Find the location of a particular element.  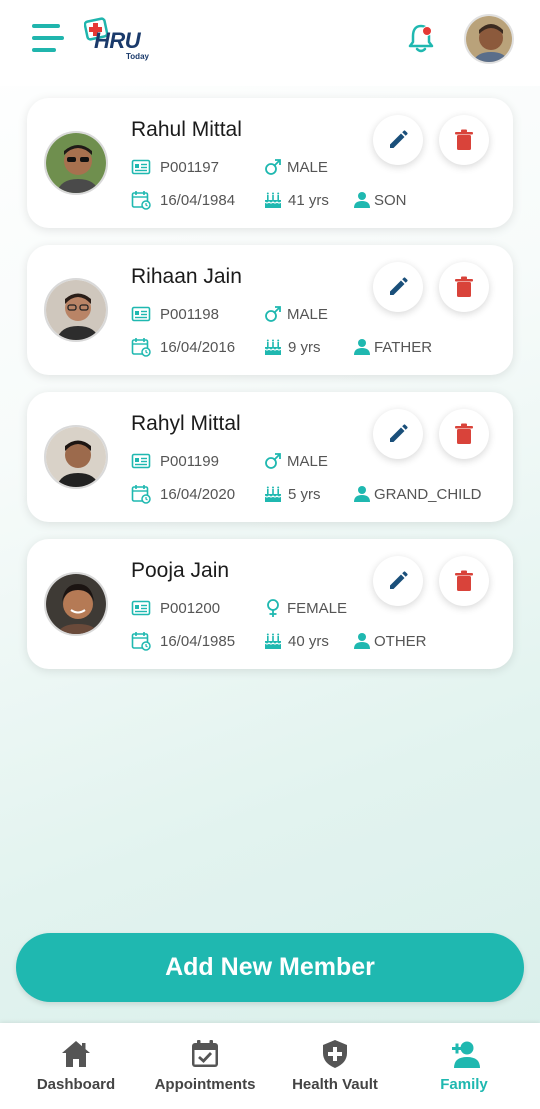

nav-item-family: Family is located at coordinates (464, 1066).